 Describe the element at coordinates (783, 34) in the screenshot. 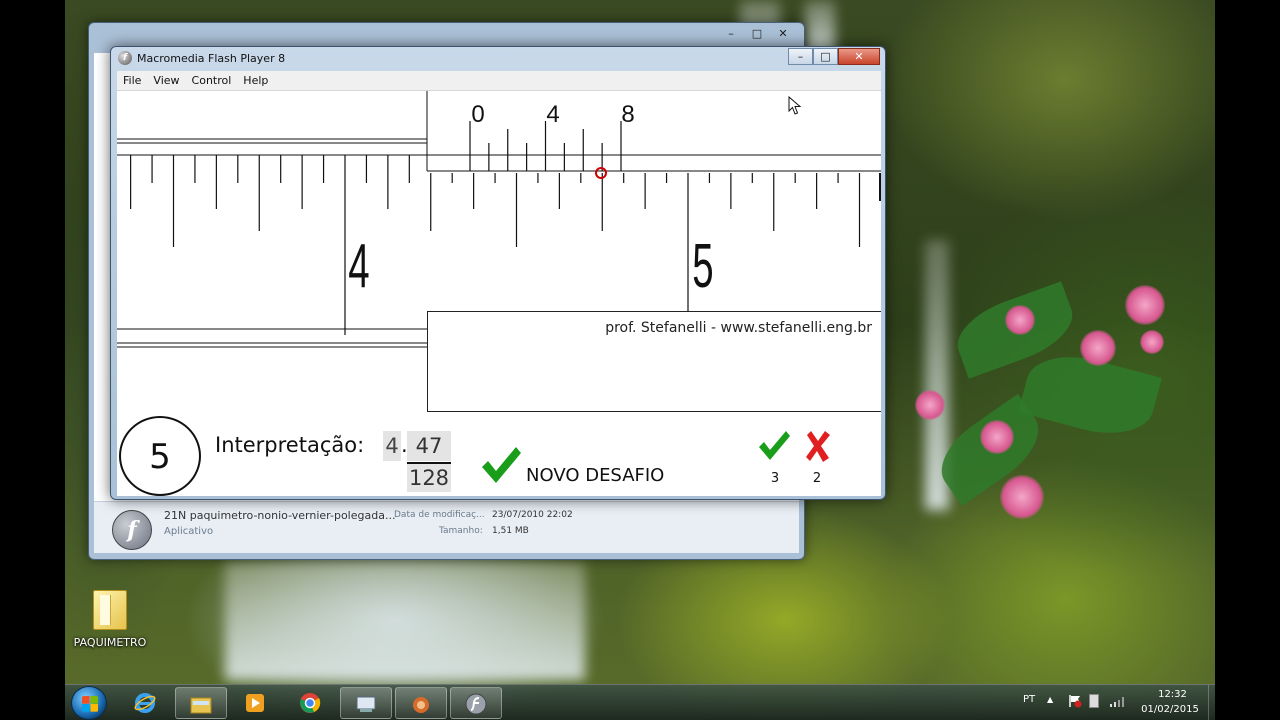

I see `explorer-close-button: ✕` at that location.